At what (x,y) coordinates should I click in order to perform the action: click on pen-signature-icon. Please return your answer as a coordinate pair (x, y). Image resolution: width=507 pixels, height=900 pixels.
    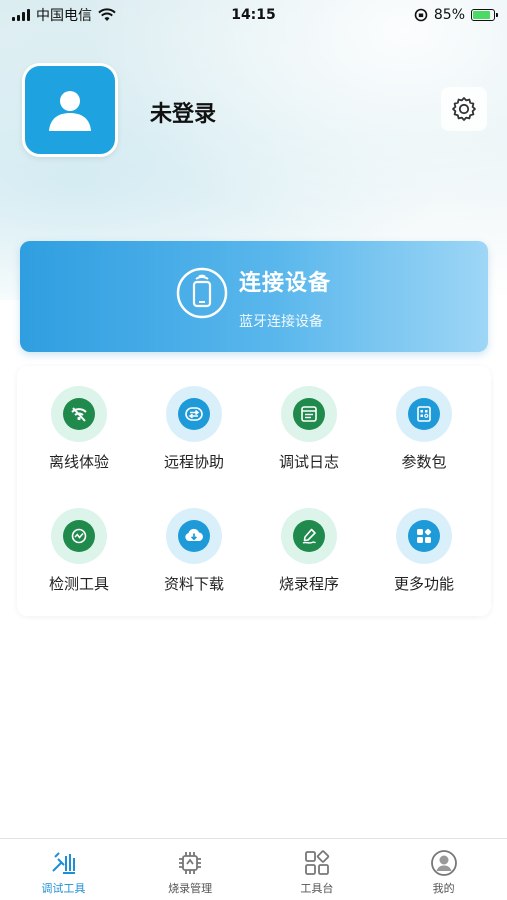
    Looking at the image, I should click on (309, 536).